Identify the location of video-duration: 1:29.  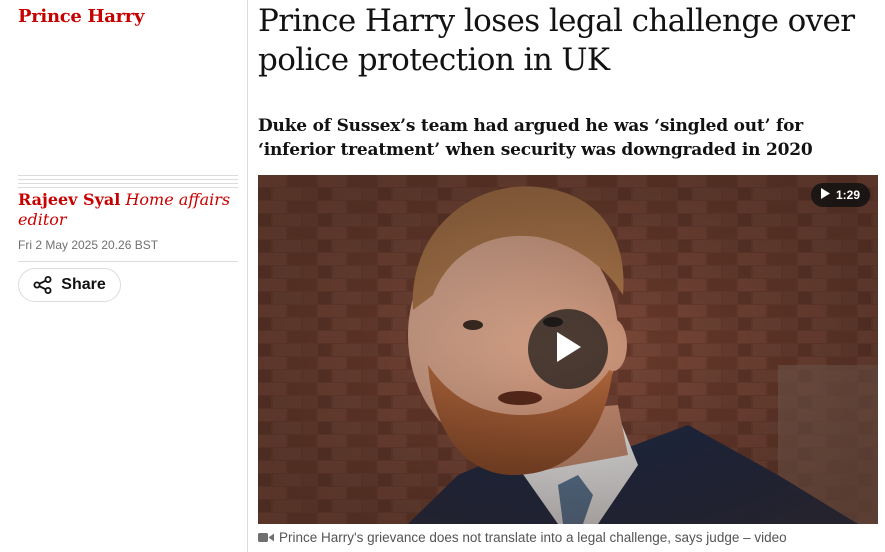
(847, 195).